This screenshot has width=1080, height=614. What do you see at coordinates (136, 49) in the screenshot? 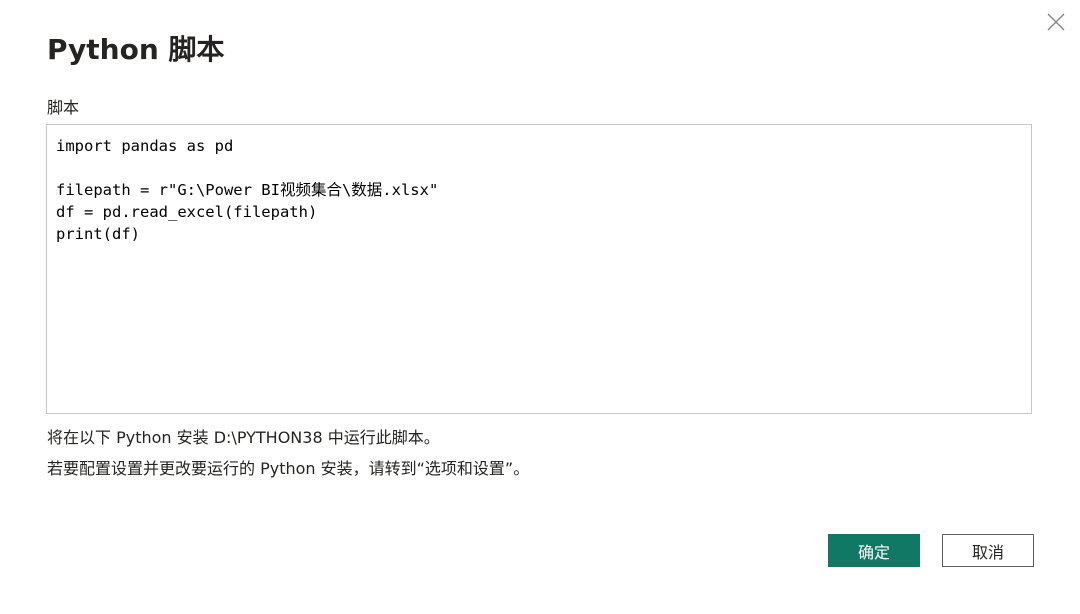
I see `dialog-title: Python 脚本` at bounding box center [136, 49].